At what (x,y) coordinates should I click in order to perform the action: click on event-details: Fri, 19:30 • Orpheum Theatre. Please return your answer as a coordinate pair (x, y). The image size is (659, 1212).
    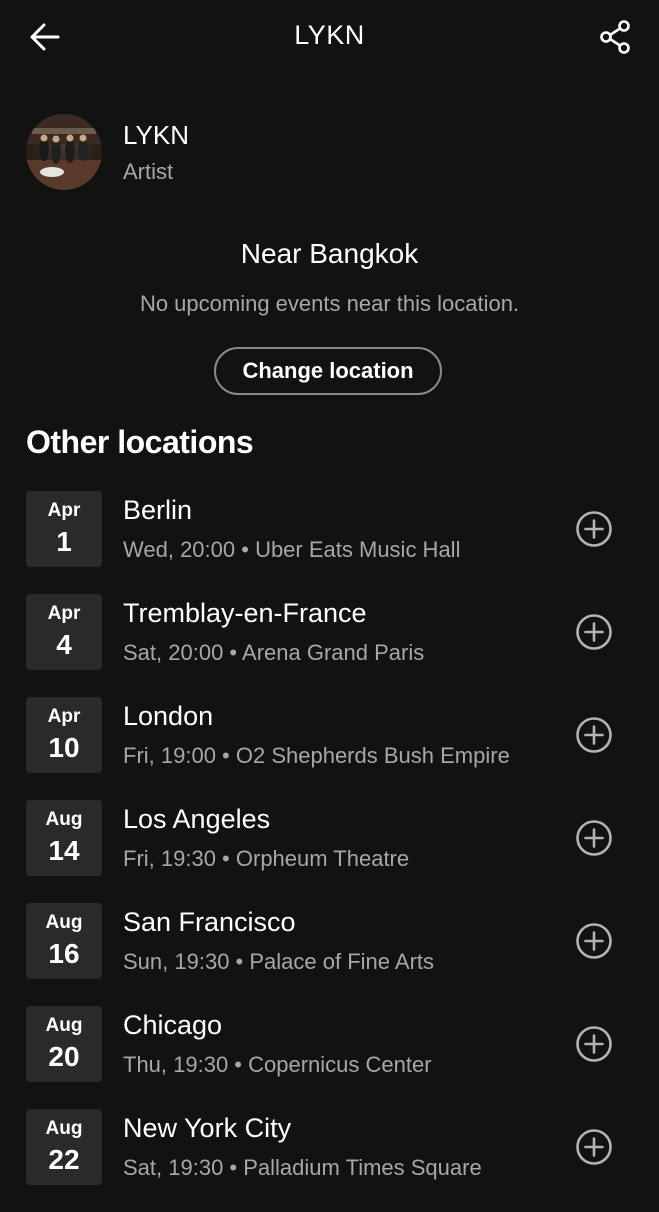
    Looking at the image, I should click on (266, 858).